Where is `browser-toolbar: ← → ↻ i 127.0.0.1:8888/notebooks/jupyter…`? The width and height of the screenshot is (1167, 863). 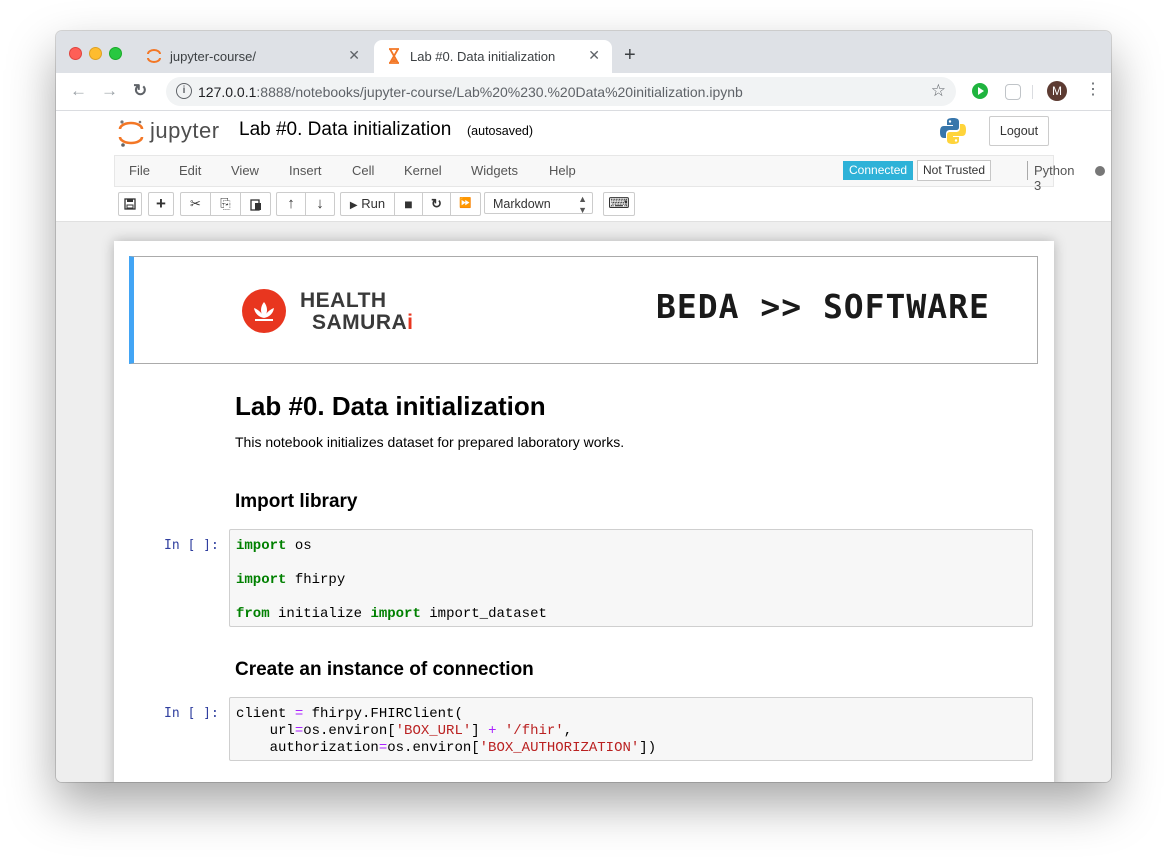 browser-toolbar: ← → ↻ i 127.0.0.1:8888/notebooks/jupyter… is located at coordinates (583, 92).